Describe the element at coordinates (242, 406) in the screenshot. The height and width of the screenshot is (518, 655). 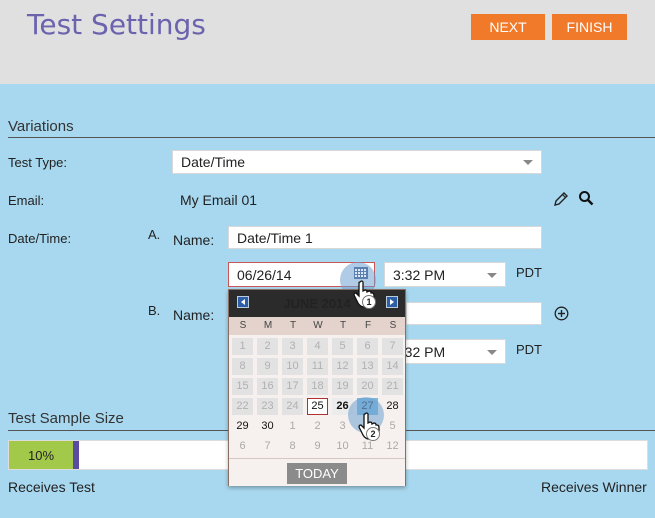
I see `calendar-day: 22` at that location.